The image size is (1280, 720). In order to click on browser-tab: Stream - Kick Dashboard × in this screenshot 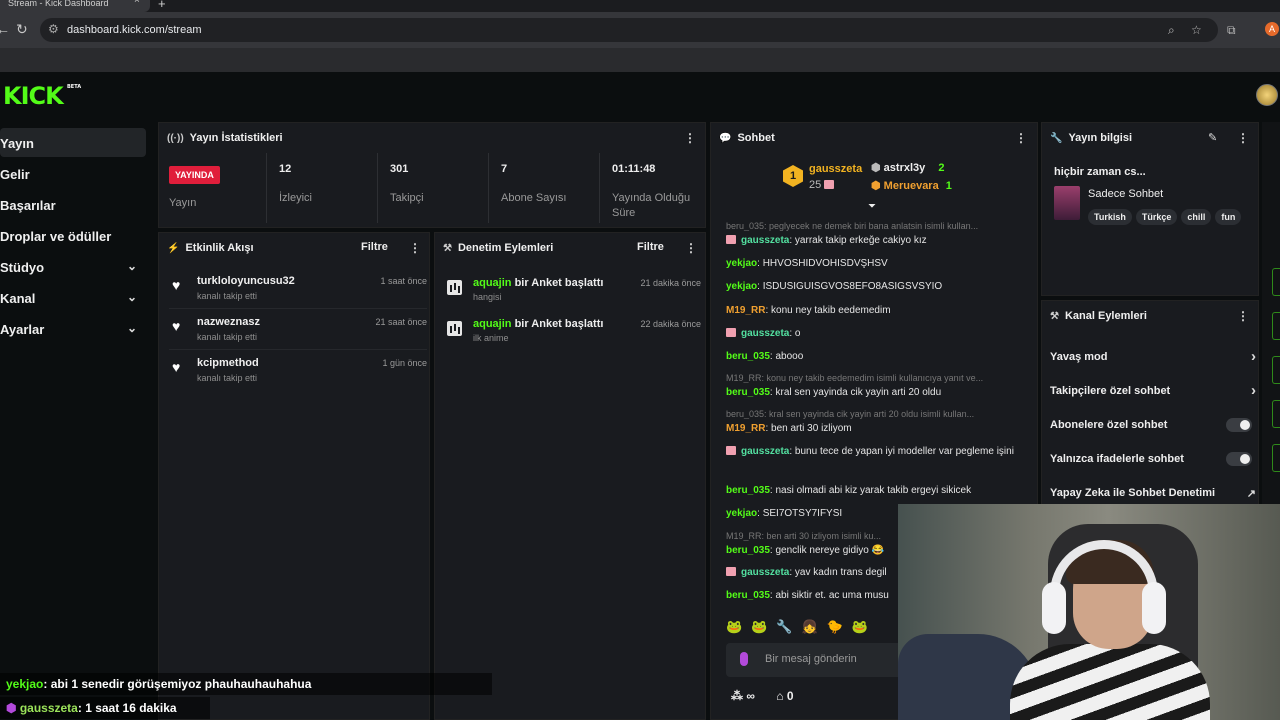, I will do `click(75, 6)`.